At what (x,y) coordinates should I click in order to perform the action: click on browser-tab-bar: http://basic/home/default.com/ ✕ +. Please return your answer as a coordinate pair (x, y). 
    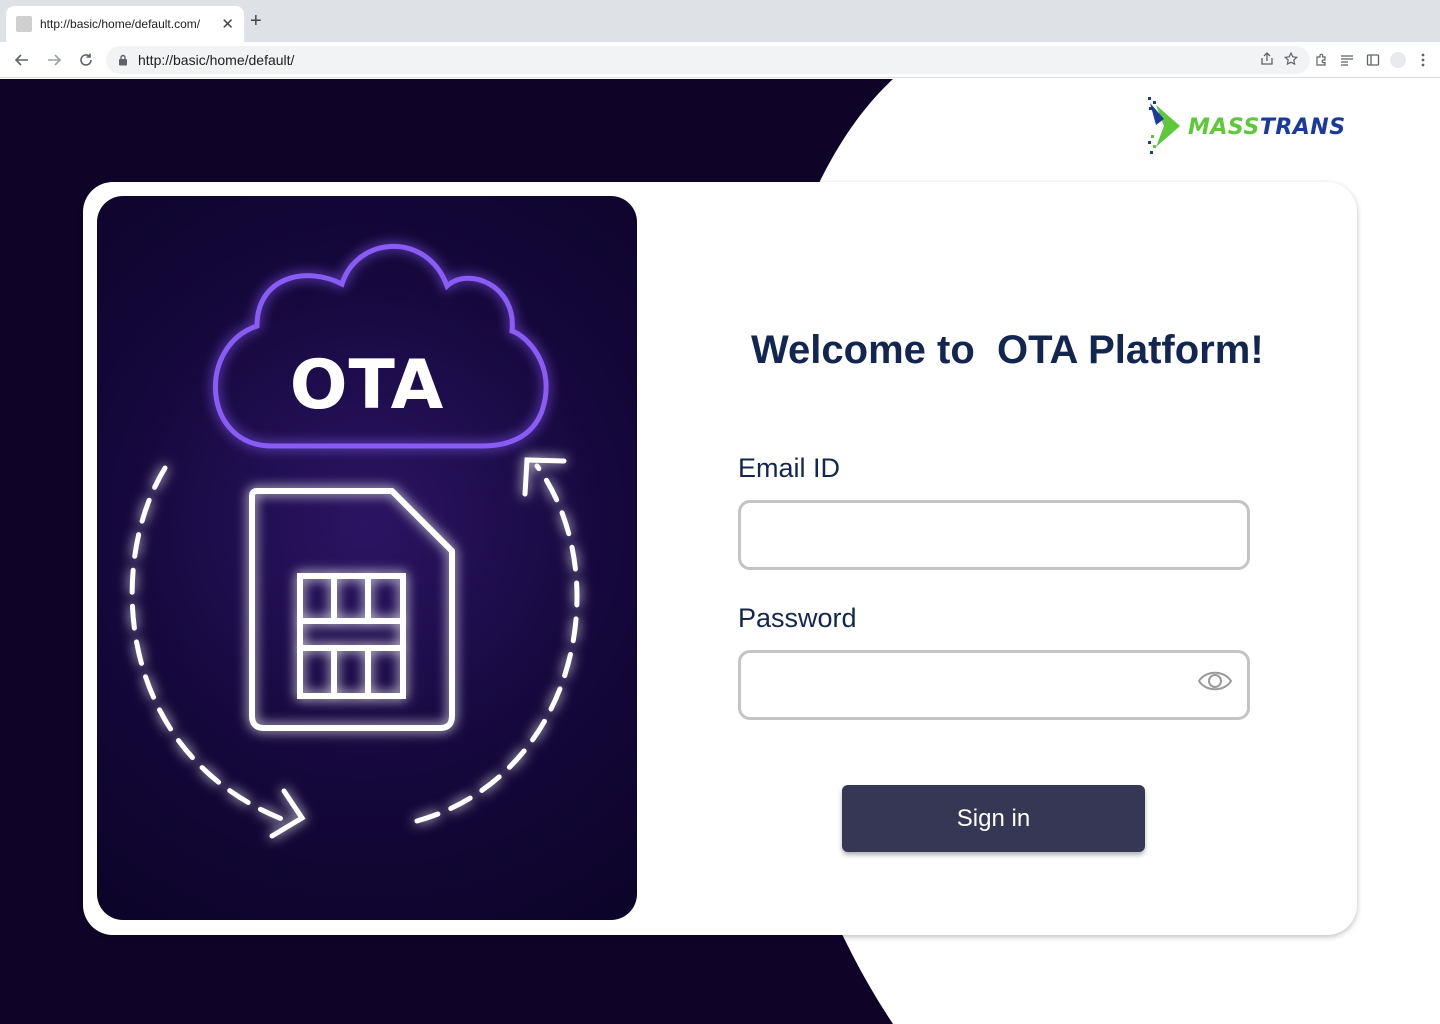
    Looking at the image, I should click on (720, 21).